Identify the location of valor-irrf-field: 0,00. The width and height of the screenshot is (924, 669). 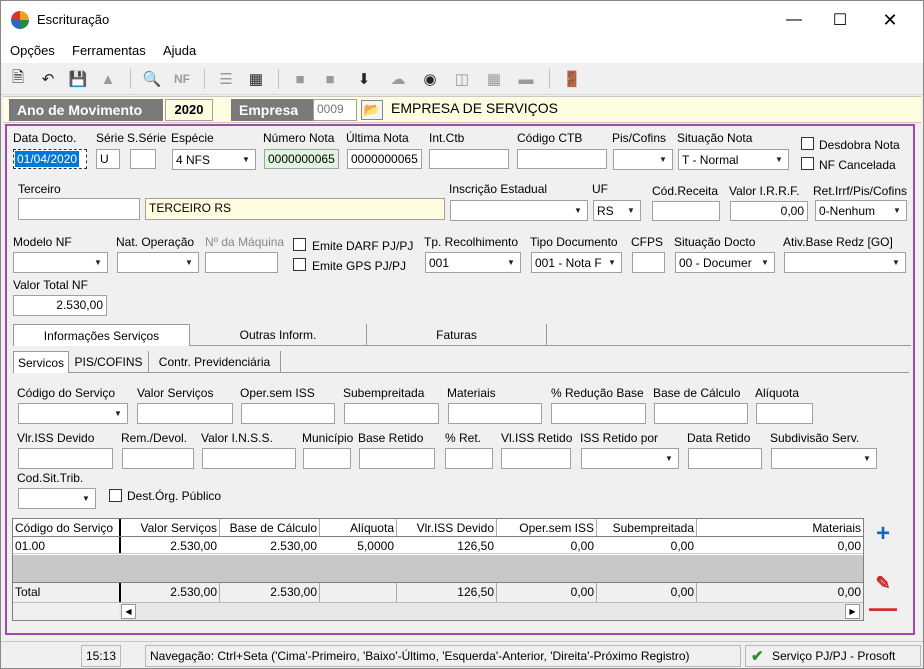
(769, 211).